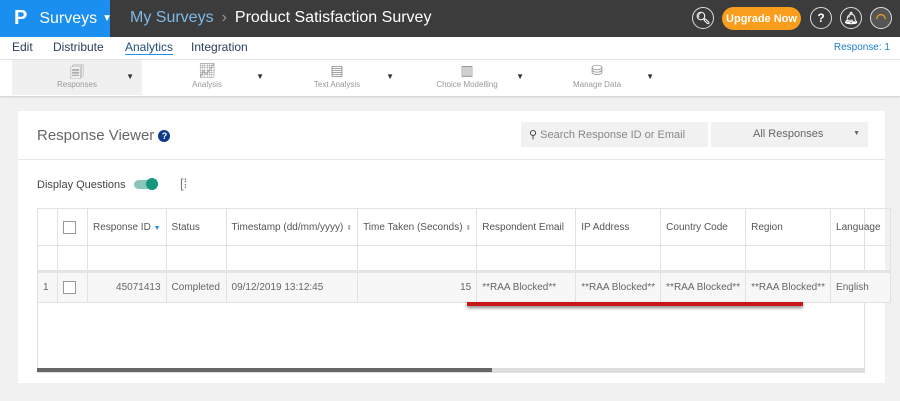 This screenshot has width=900, height=401. Describe the element at coordinates (703, 287) in the screenshot. I see `cell-country: **RAA Blocked**` at that location.